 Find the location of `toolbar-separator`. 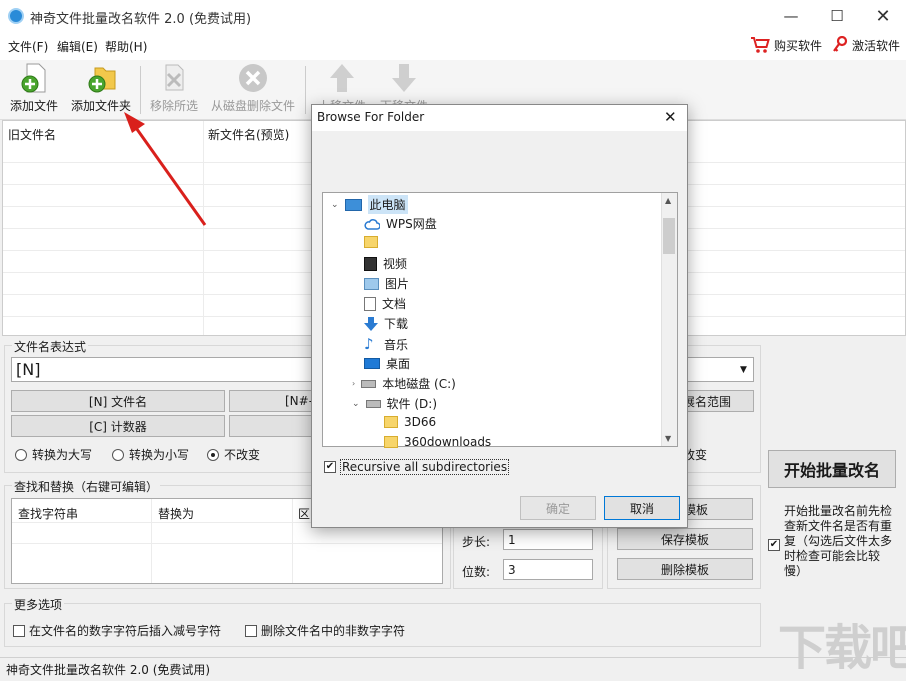

toolbar-separator is located at coordinates (140, 90).